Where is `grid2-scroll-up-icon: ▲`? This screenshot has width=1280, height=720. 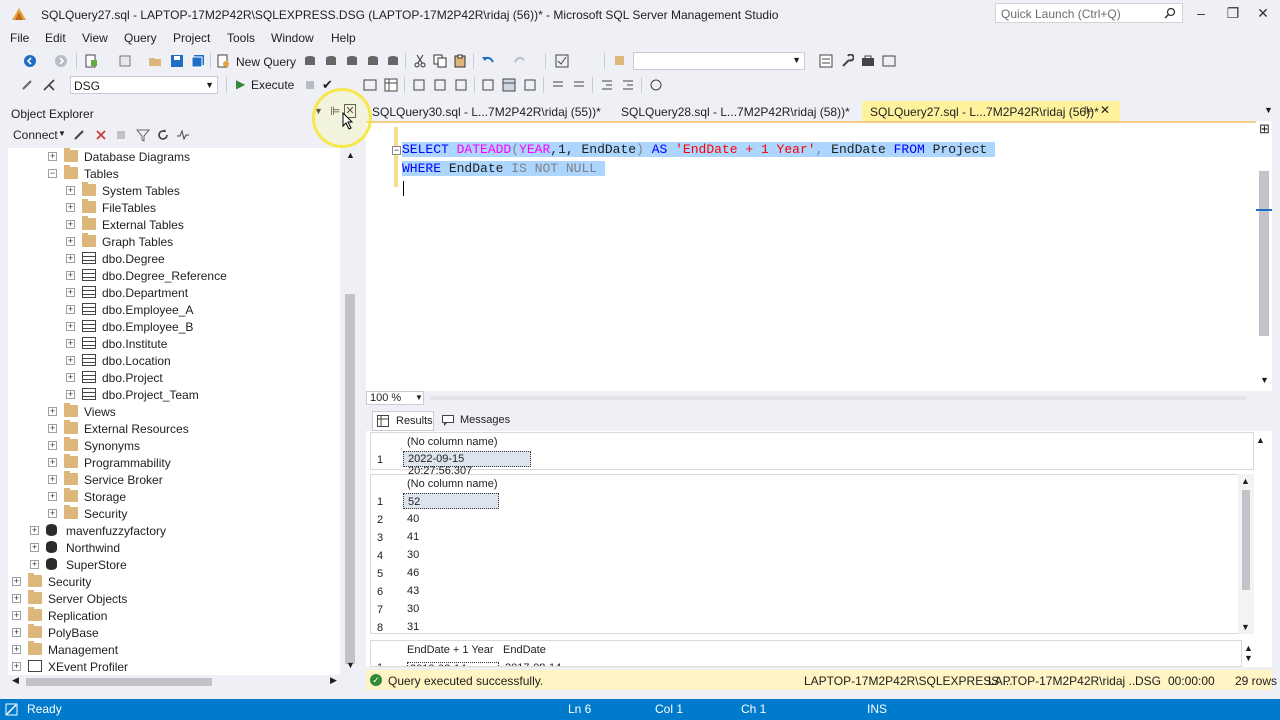
grid2-scroll-up-icon: ▲ is located at coordinates (1245, 481).